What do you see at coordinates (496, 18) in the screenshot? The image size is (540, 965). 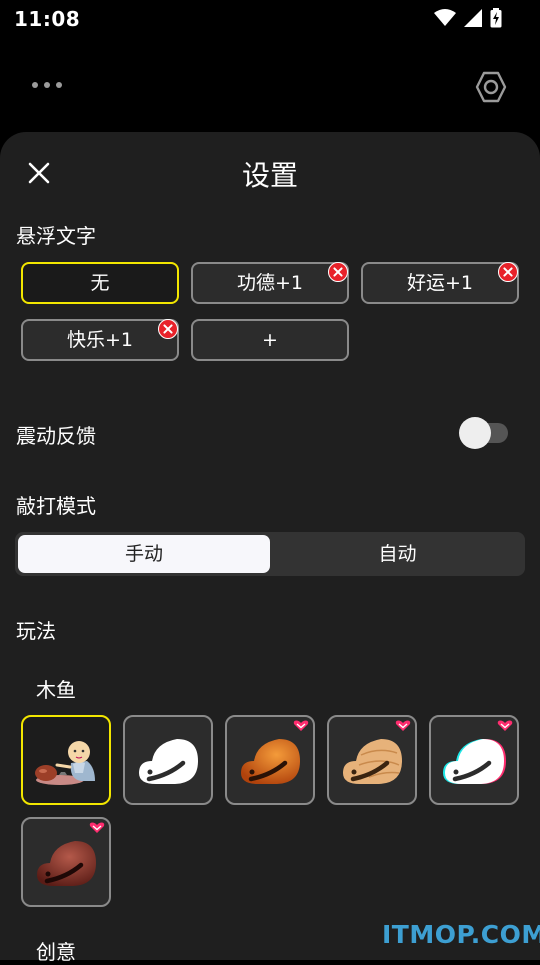 I see `battery-icon` at bounding box center [496, 18].